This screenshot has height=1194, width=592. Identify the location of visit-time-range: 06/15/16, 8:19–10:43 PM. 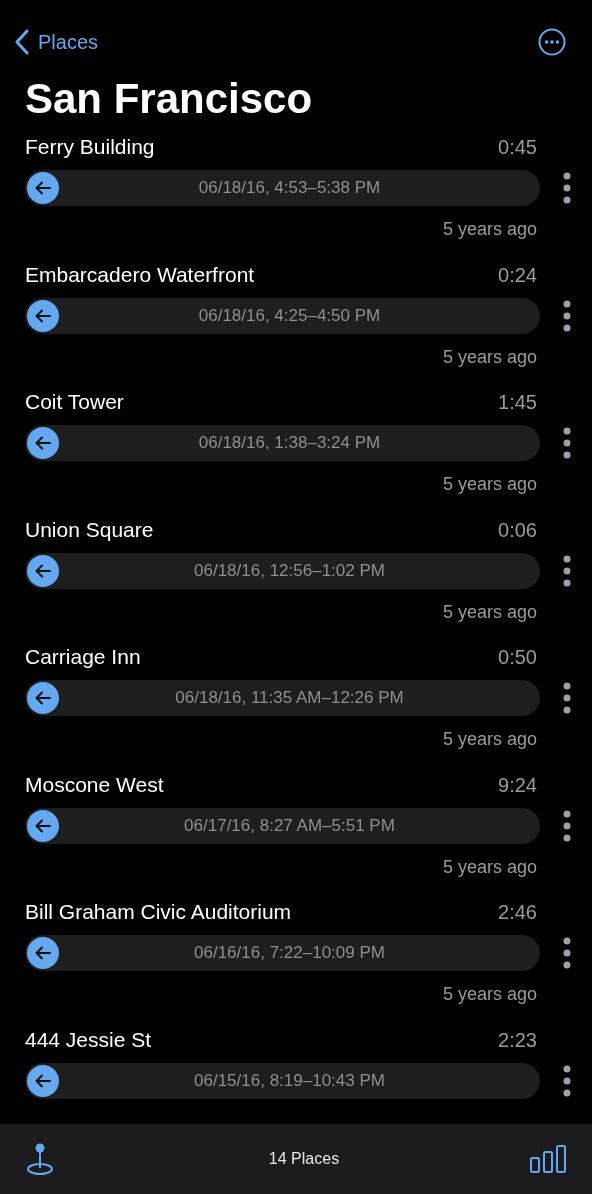
(289, 1080).